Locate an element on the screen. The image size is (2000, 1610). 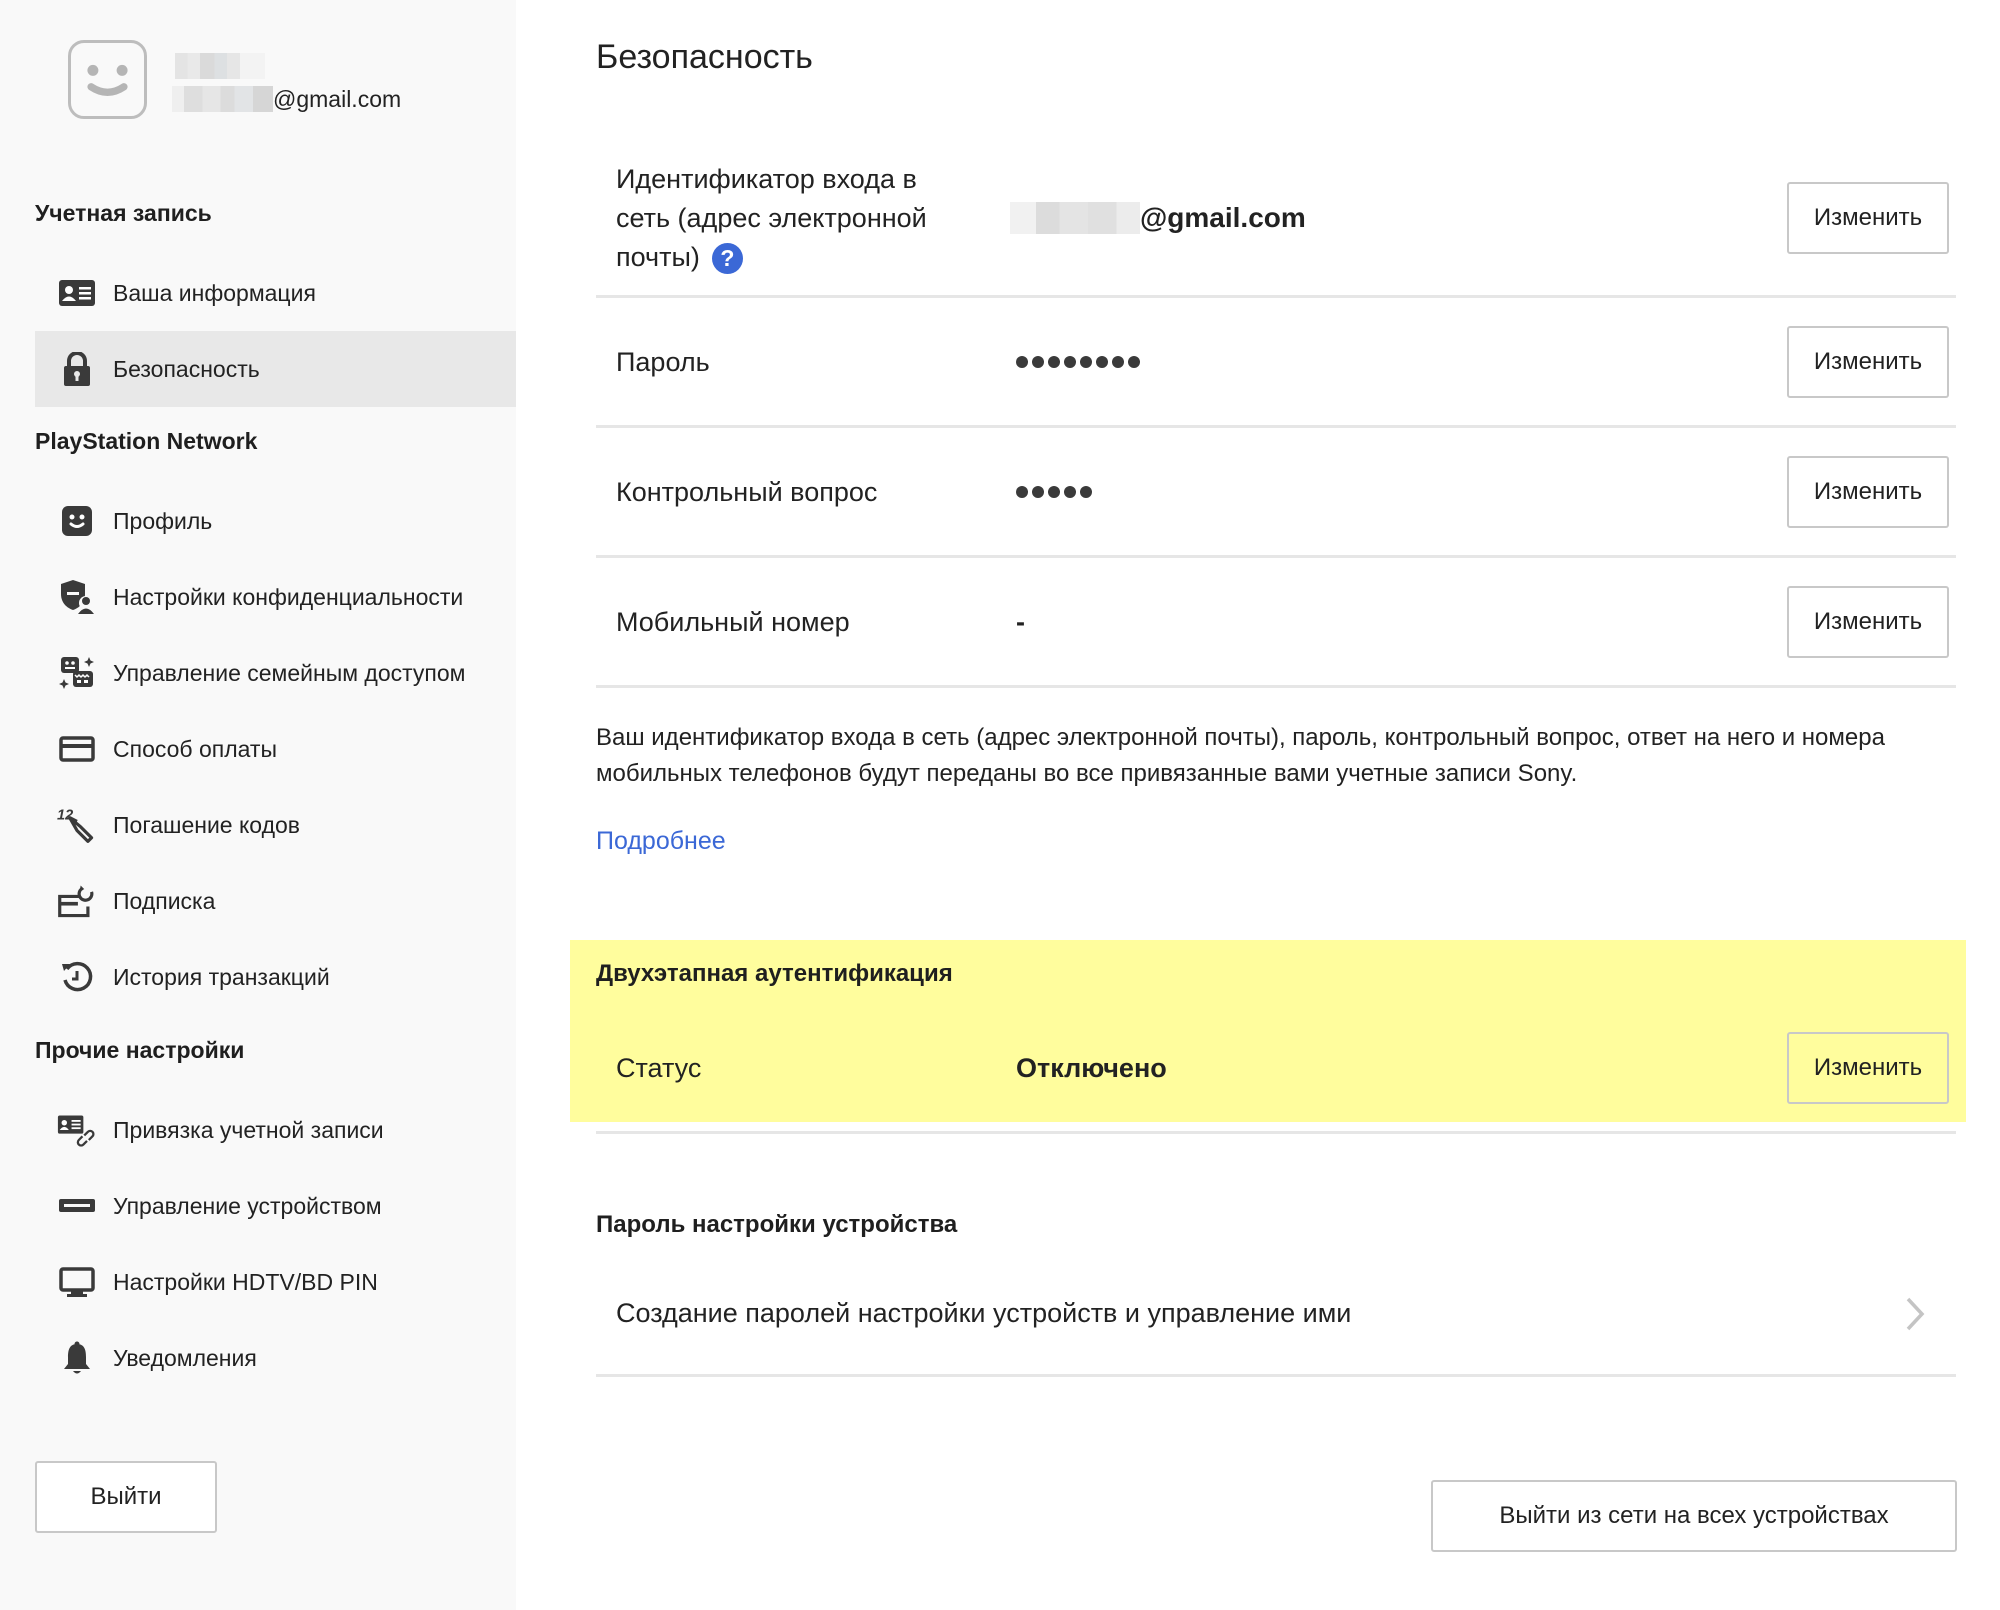
sidebar-item-label: Настройки HDTV/BD PIN is located at coordinates (245, 1281).